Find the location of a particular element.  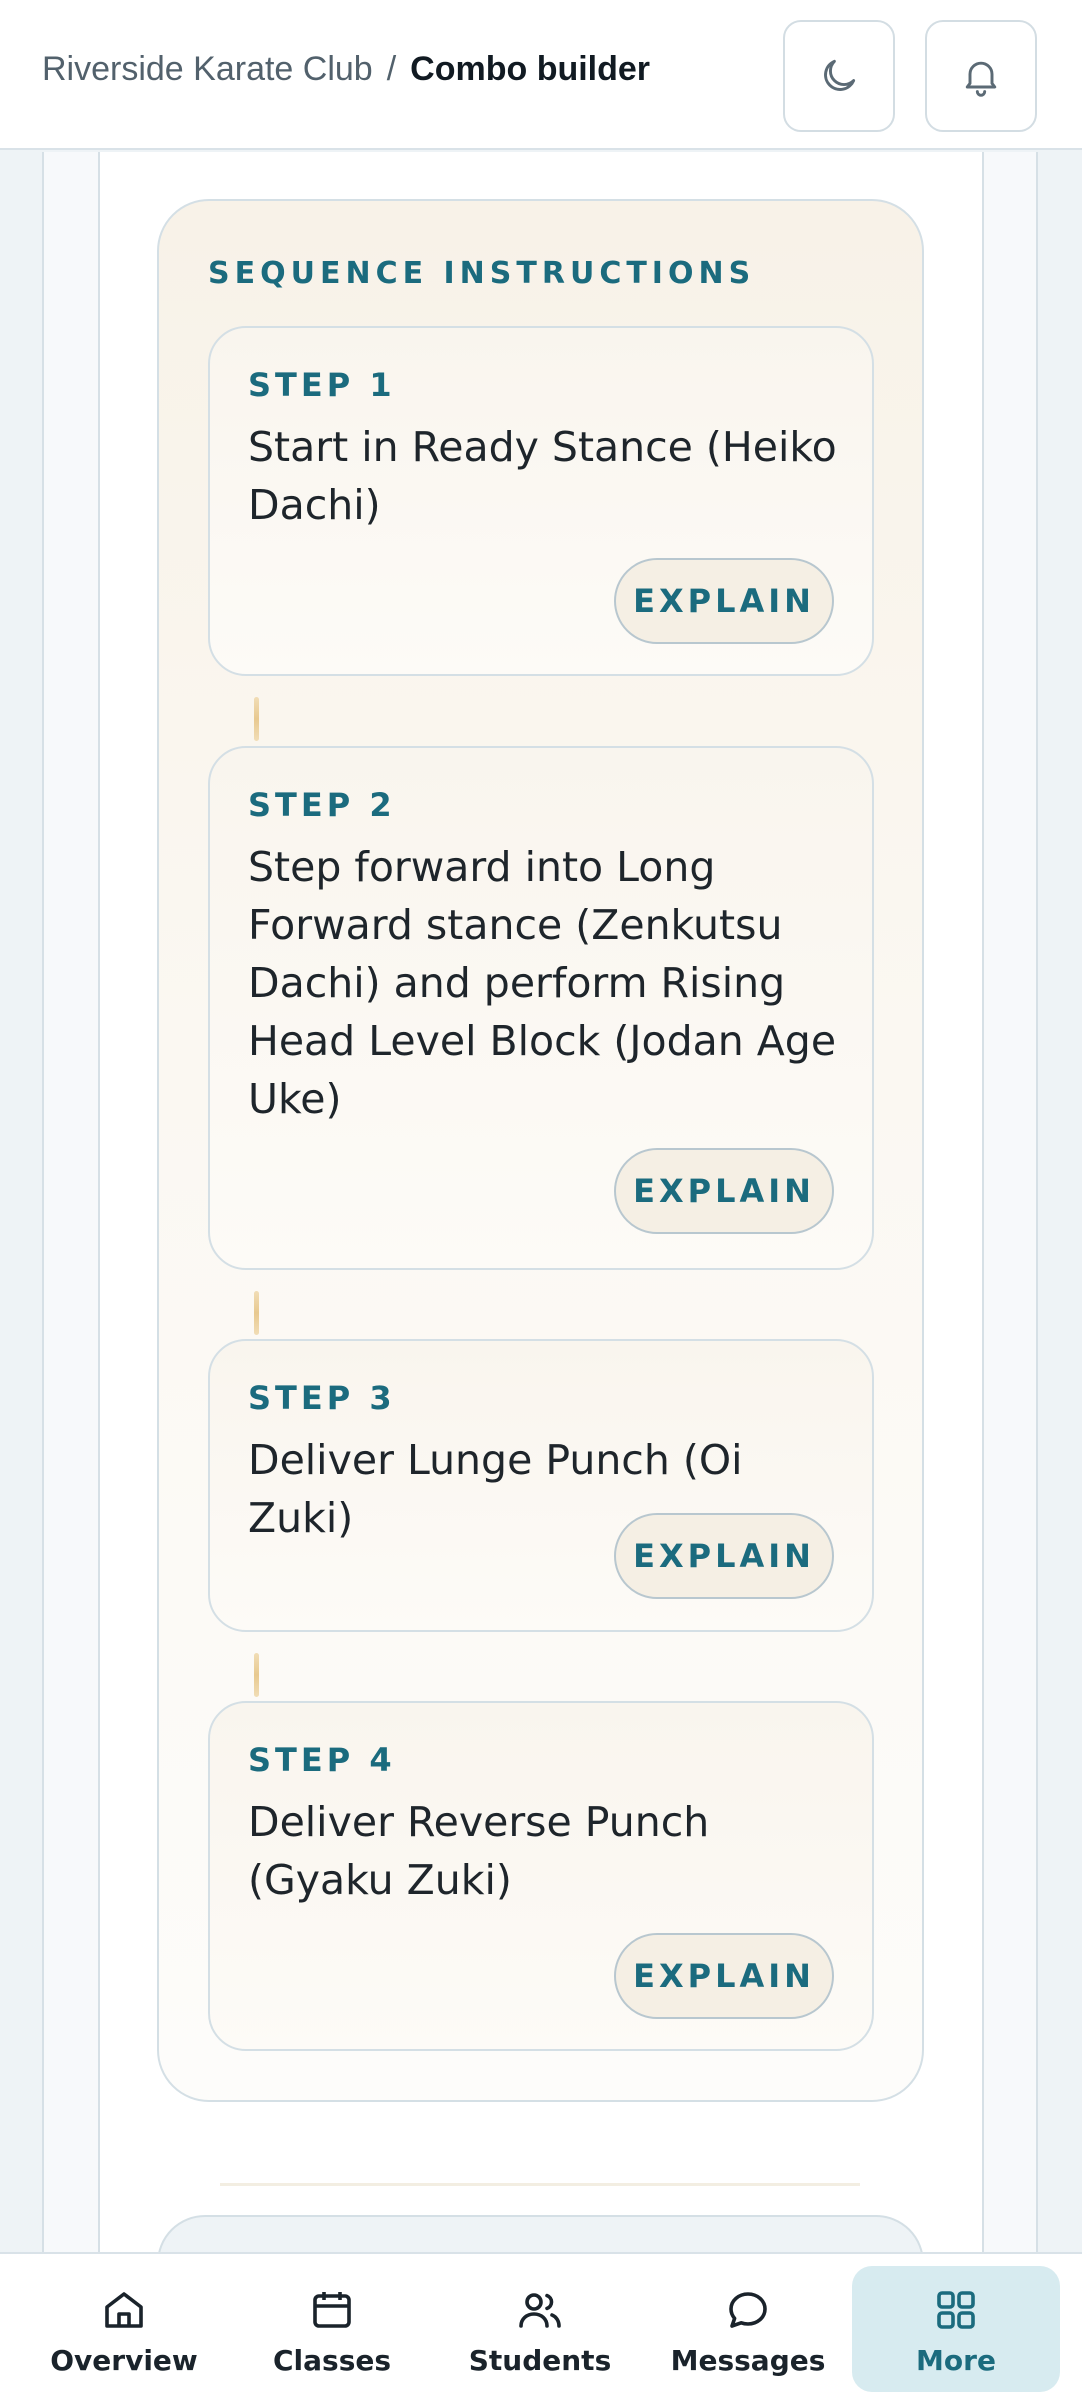

step-label: STEP 2 is located at coordinates (322, 805).